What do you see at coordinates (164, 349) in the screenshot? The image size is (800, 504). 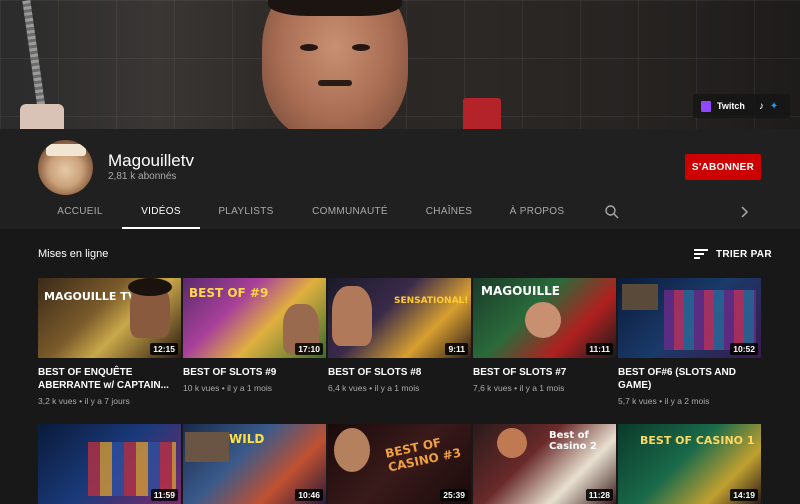 I see `video-duration: 12:15` at bounding box center [164, 349].